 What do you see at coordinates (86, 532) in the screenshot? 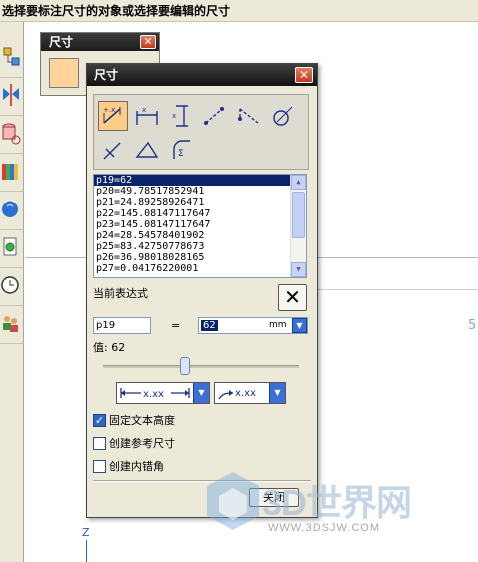
I see `axis-label-z: Z` at bounding box center [86, 532].